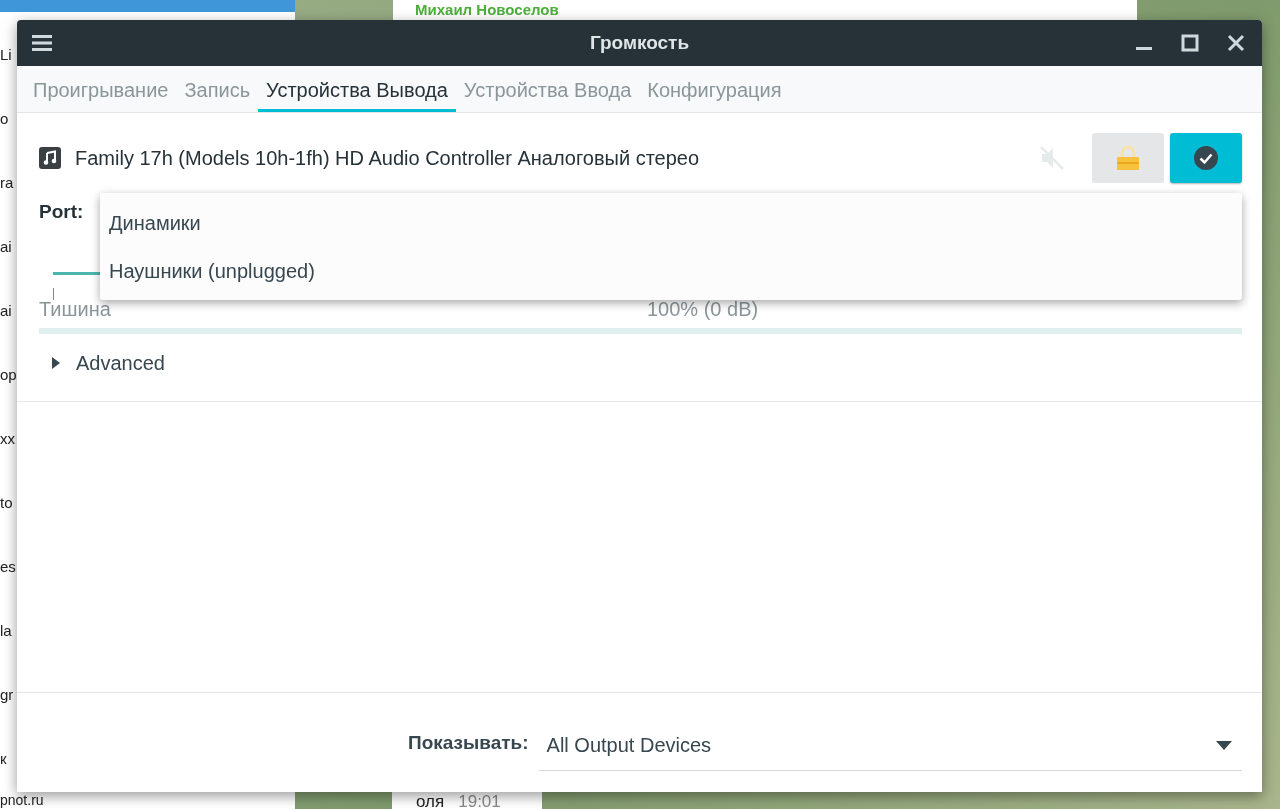 This screenshot has height=809, width=1280. I want to click on chat-list-item: xx, so click(7, 439).